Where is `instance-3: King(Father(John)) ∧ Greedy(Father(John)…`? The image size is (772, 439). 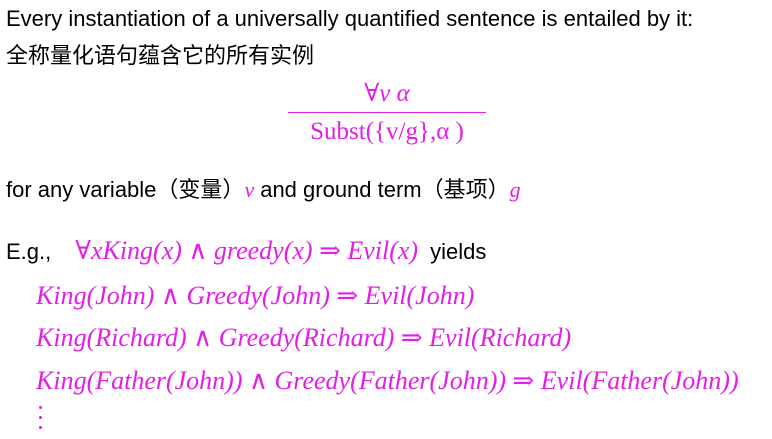
instance-3: King(Father(John)) ∧ Greedy(Father(John)… is located at coordinates (387, 380).